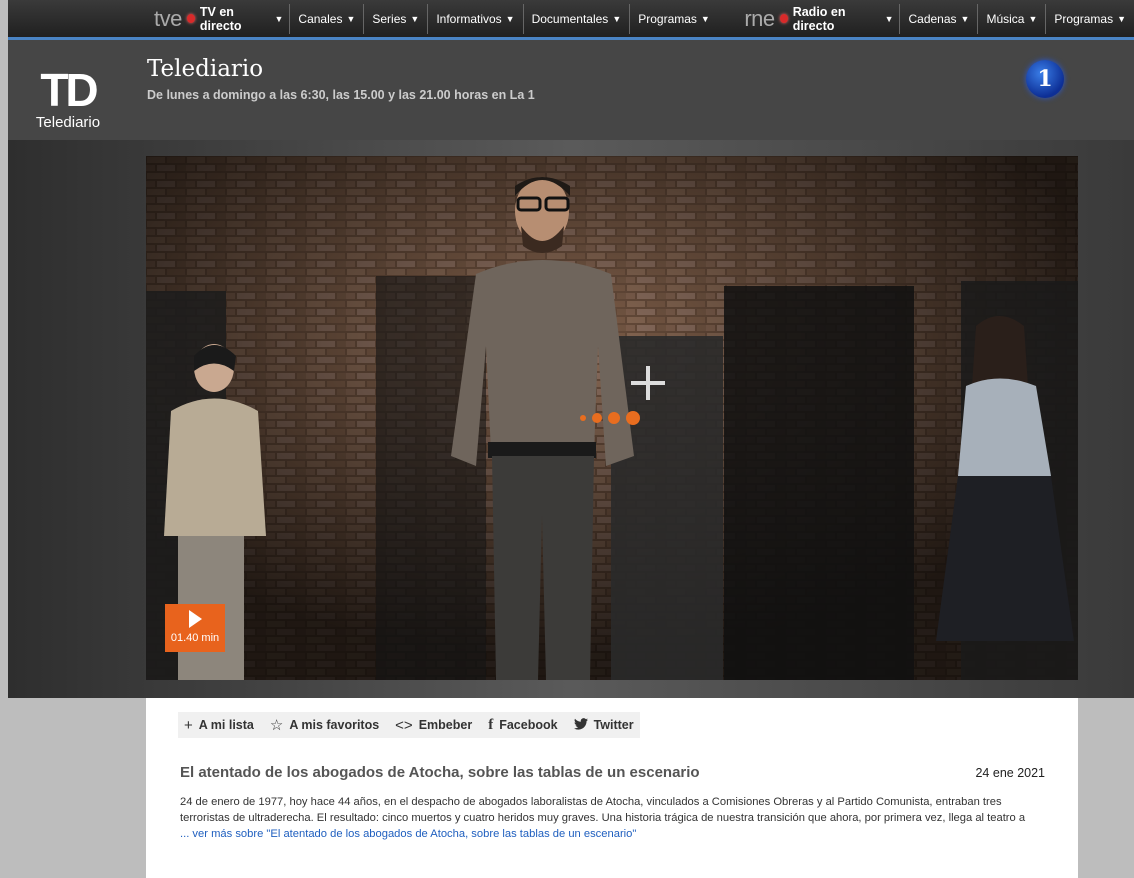 This screenshot has height=878, width=1134. I want to click on nav-item-programas-tv: Programas ▼, so click(673, 18).